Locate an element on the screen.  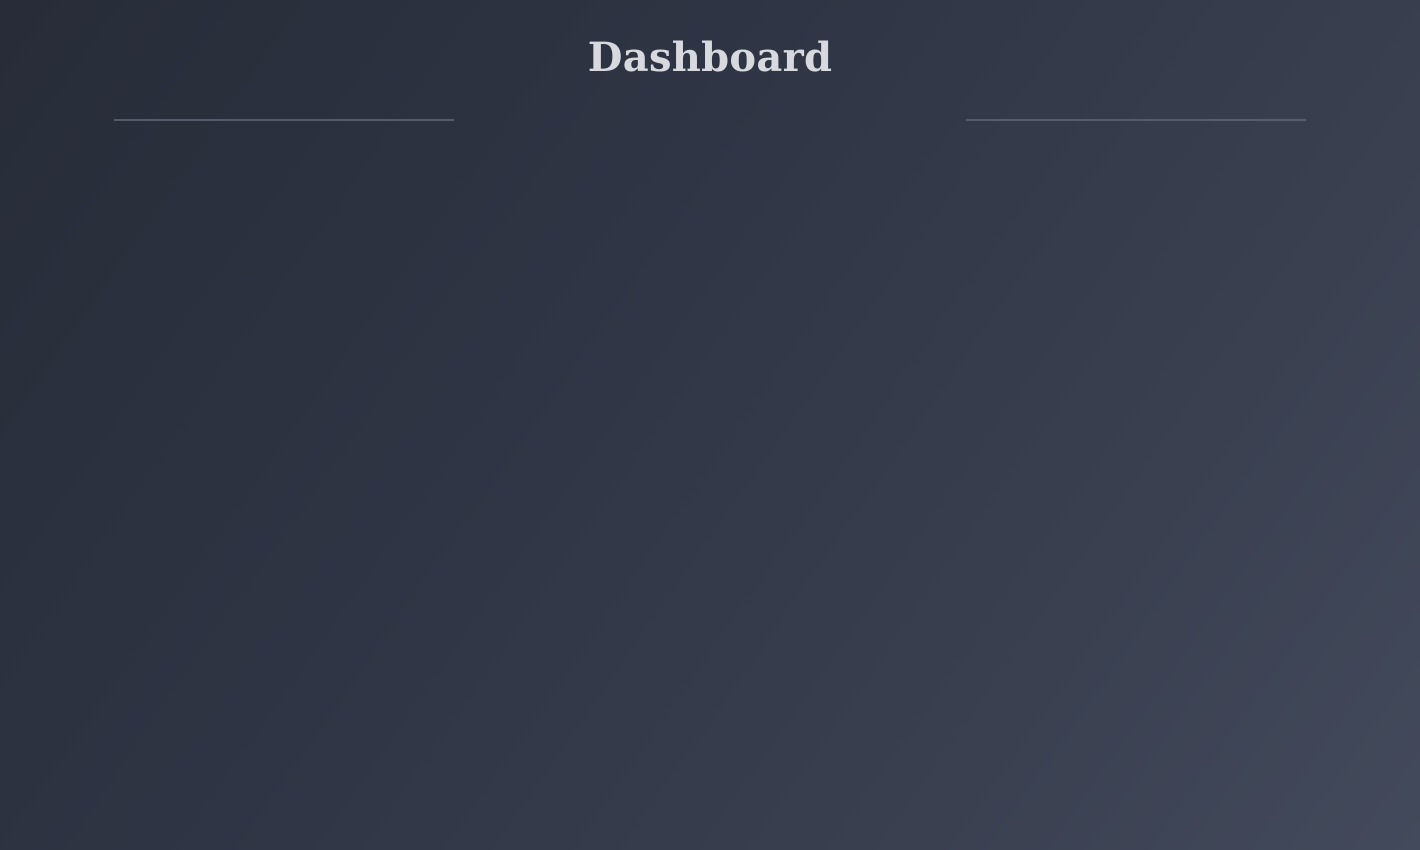
dashboard-header: Dashboard is located at coordinates (710, 60).